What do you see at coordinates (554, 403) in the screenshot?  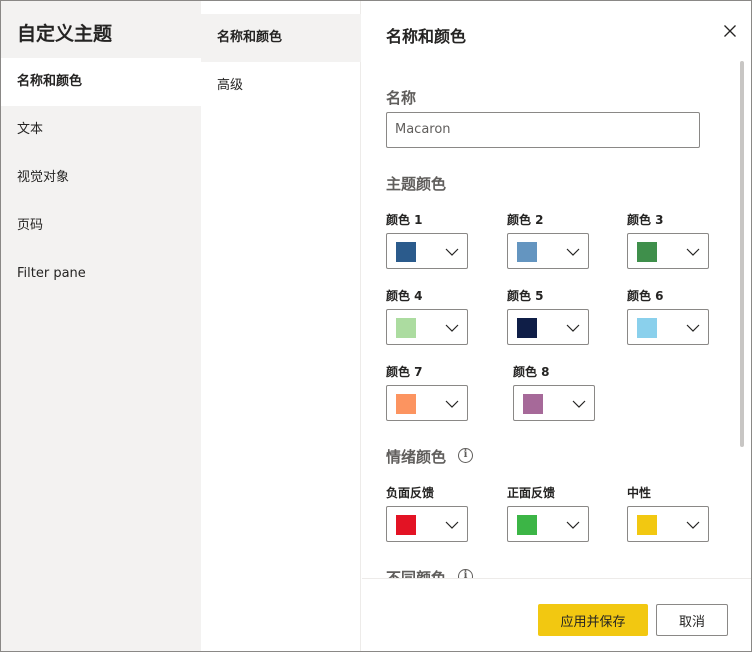 I see `color-8-picker` at bounding box center [554, 403].